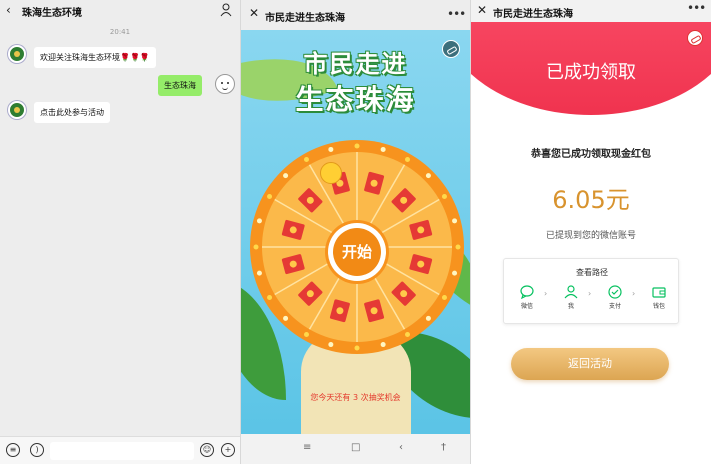 Image resolution: width=711 pixels, height=464 pixels. I want to click on chat-input-bar: ≡ ) ☺ +, so click(120, 450).